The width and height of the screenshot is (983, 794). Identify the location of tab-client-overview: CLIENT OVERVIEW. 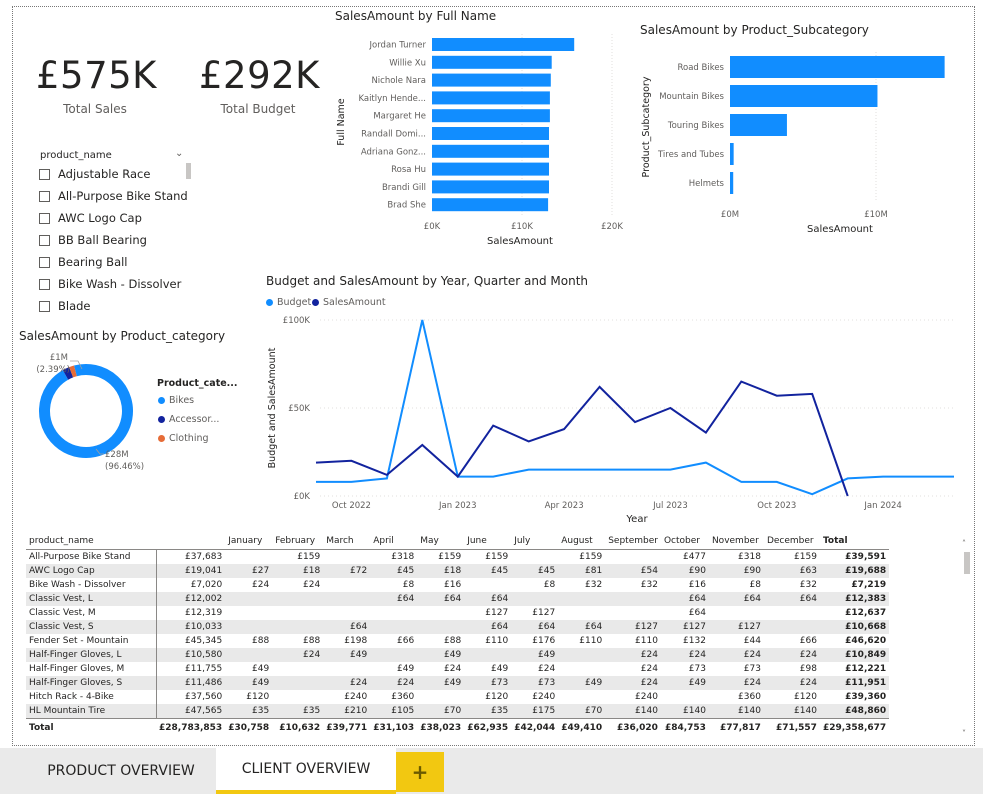
(306, 771).